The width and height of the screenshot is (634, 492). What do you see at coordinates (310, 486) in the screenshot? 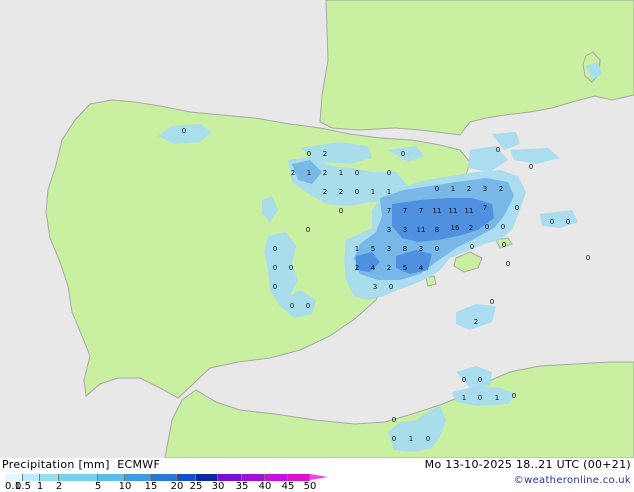
I see `legend-tick-label: 50` at bounding box center [310, 486].